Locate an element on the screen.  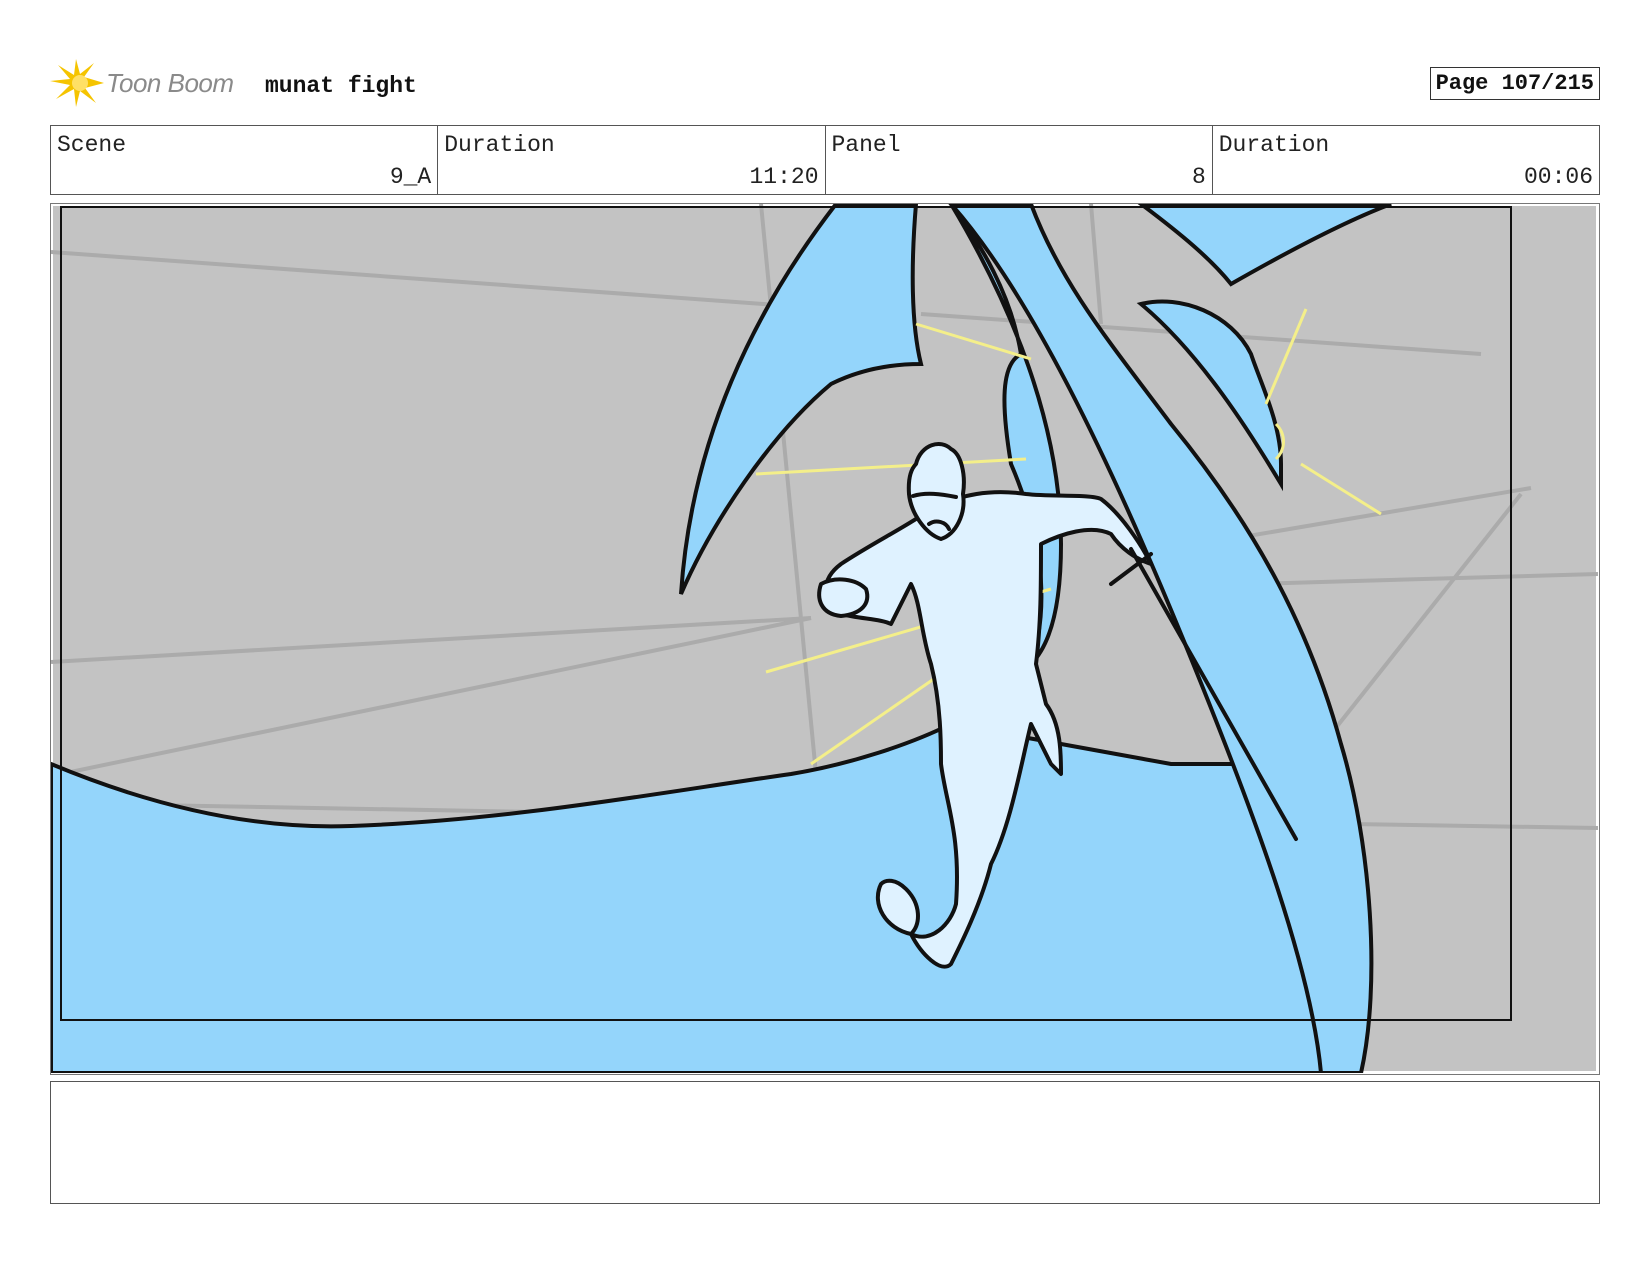
figure-fist is located at coordinates (843, 597).